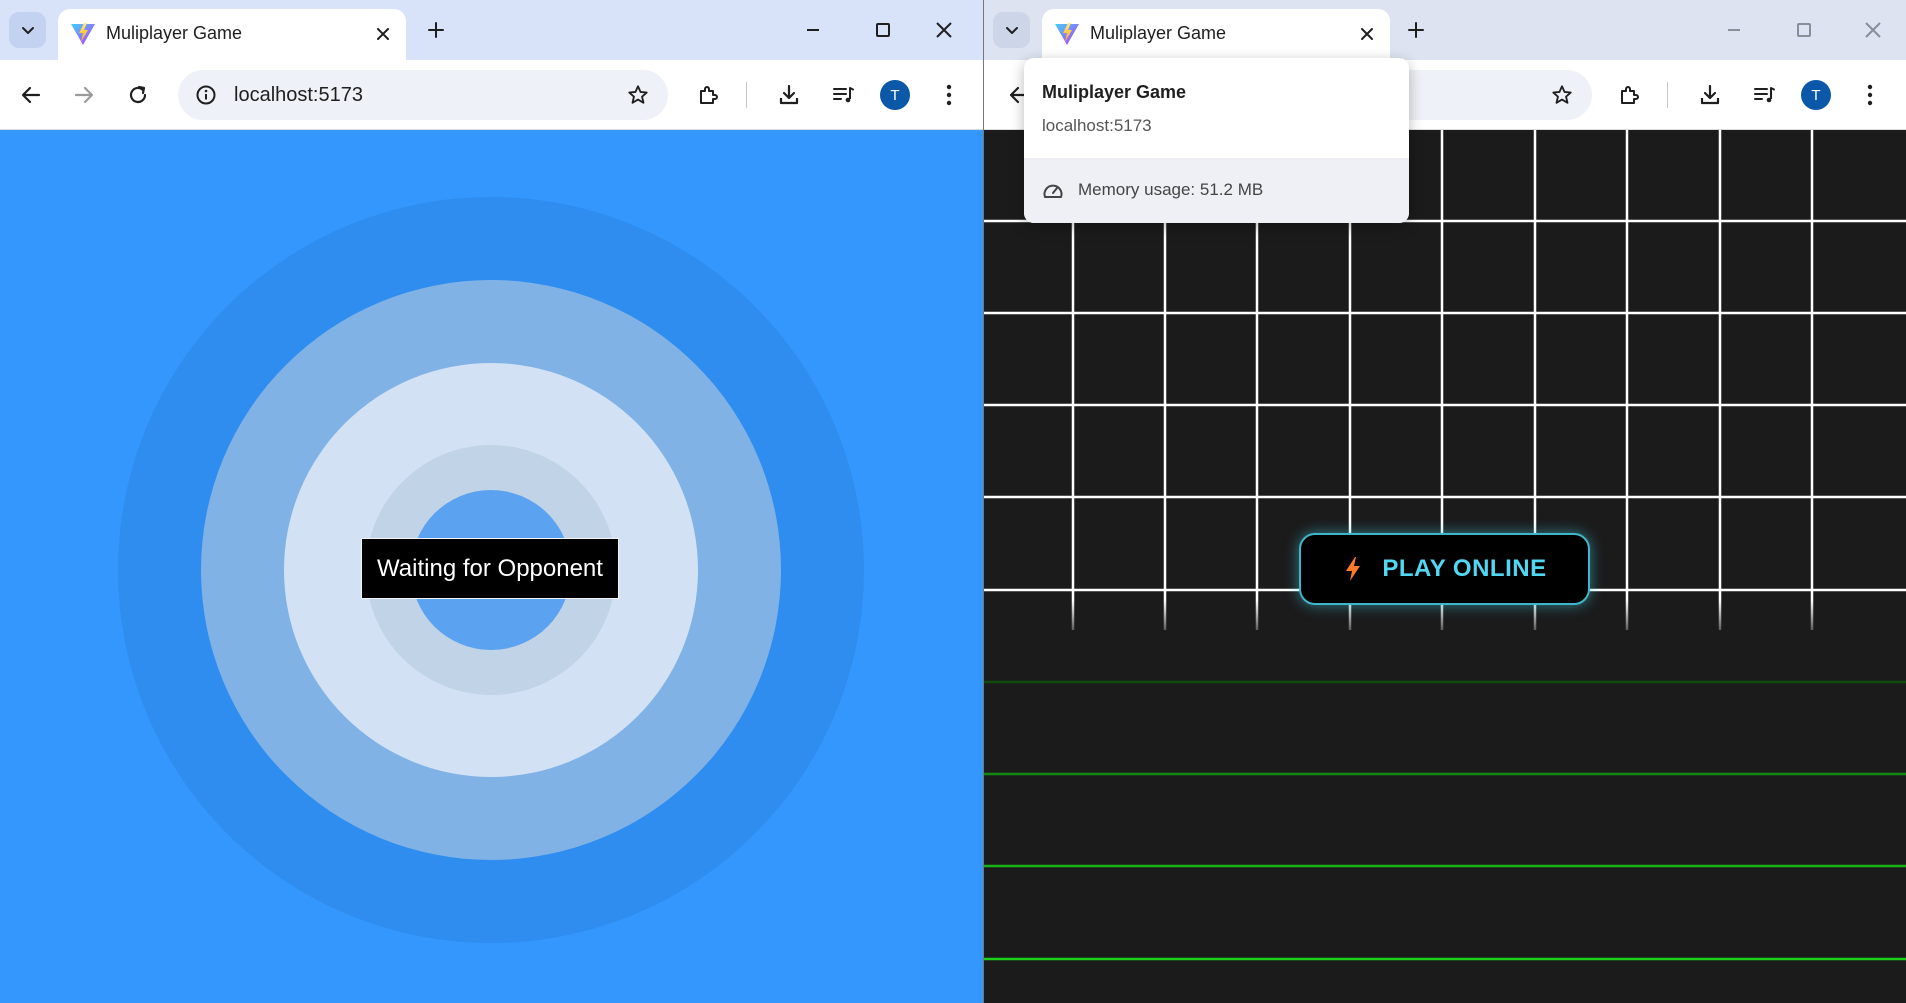 This screenshot has height=1003, width=1906. I want to click on forward-button, so click(84, 95).